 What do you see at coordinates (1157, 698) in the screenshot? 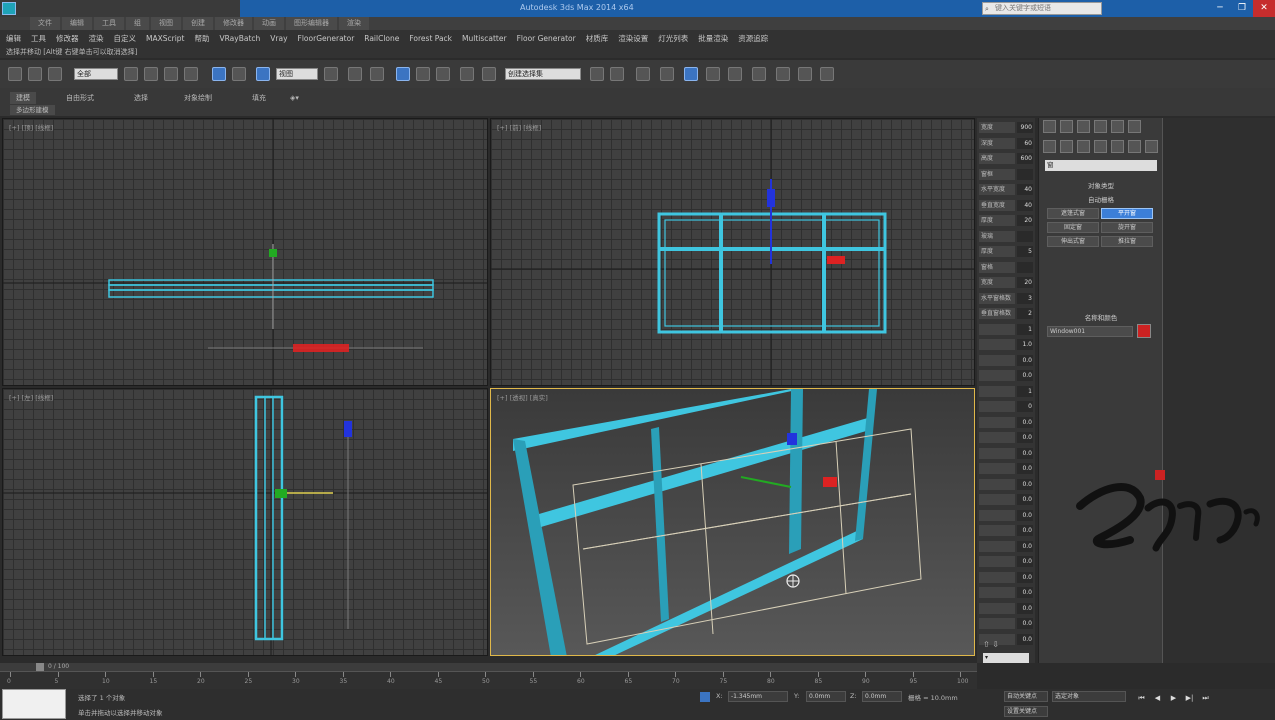
I see `prev-frame-button: ◀` at bounding box center [1157, 698].